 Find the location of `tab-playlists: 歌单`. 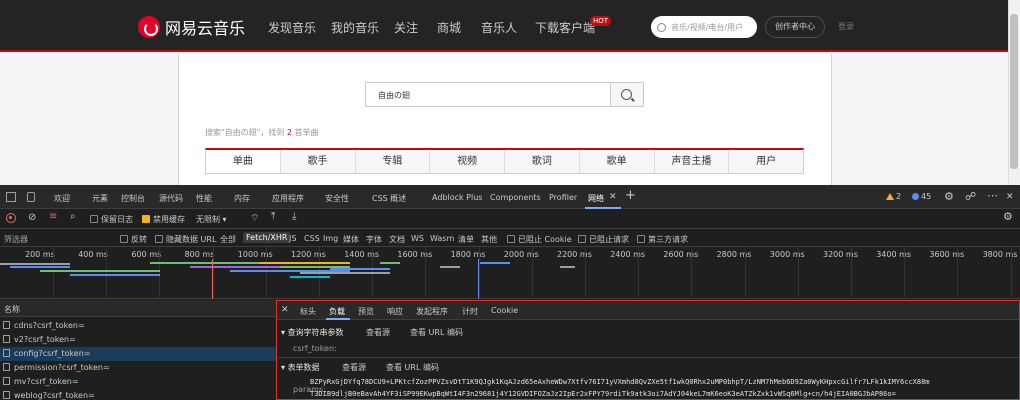

tab-playlists: 歌单 is located at coordinates (617, 161).